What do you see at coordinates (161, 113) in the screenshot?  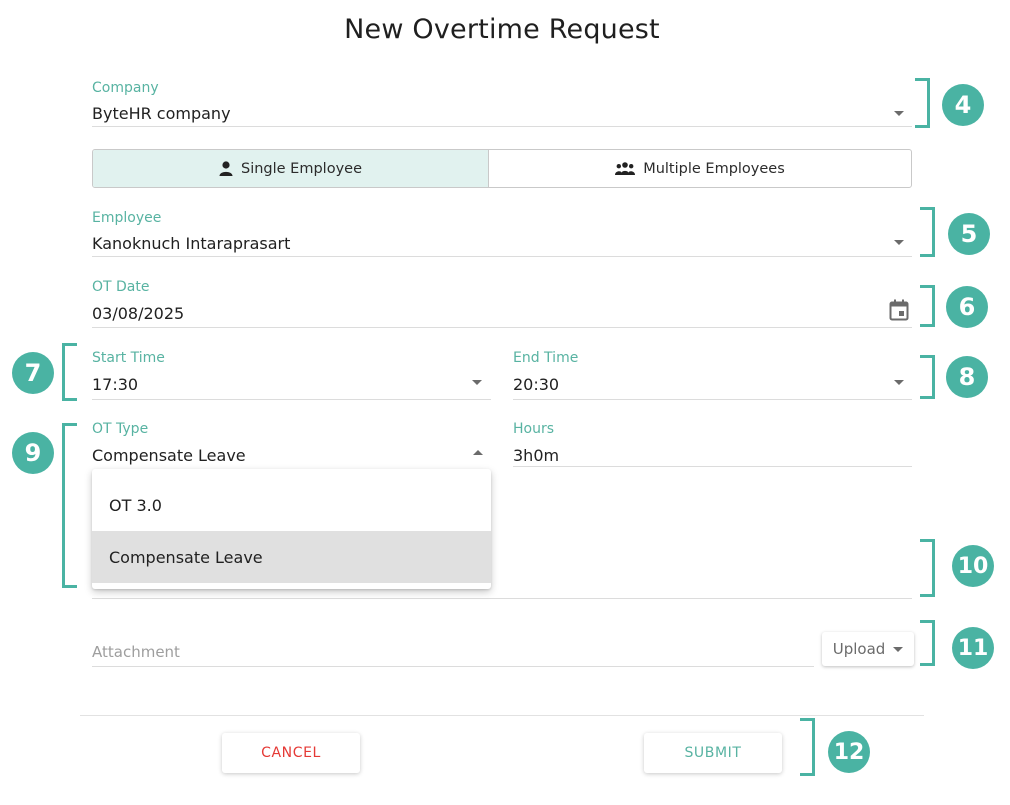 I see `company-value: ByteHR company` at bounding box center [161, 113].